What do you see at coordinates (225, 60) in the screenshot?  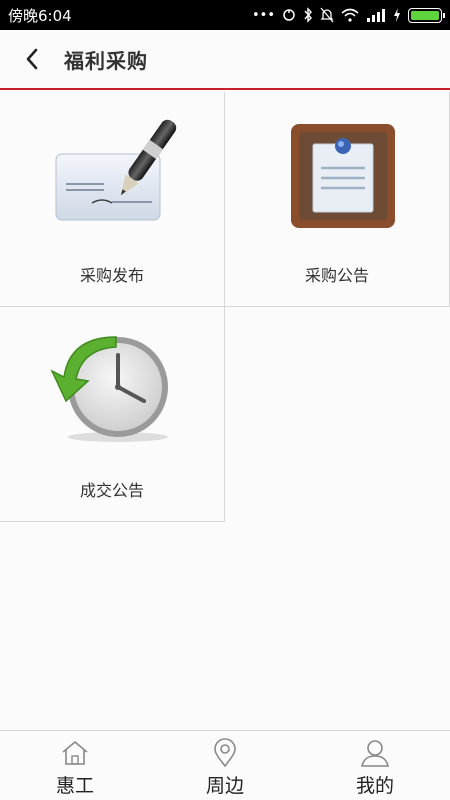 I see `app-header: 福利采购` at bounding box center [225, 60].